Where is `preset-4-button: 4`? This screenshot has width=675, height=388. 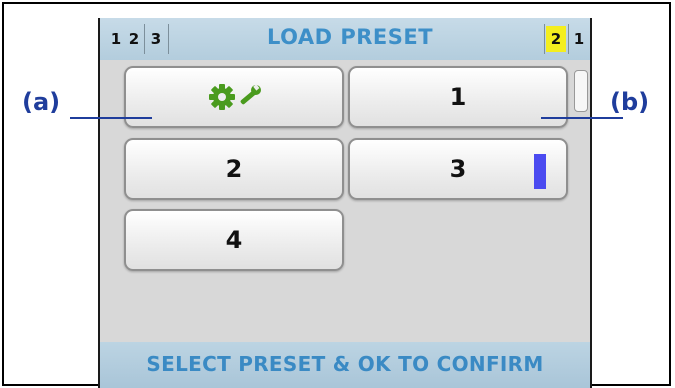 preset-4-button: 4 is located at coordinates (234, 240).